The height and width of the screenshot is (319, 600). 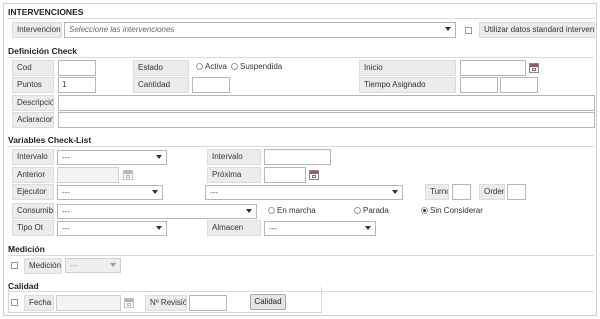 What do you see at coordinates (33, 211) in the screenshot?
I see `consumible-label: Consumible` at bounding box center [33, 211].